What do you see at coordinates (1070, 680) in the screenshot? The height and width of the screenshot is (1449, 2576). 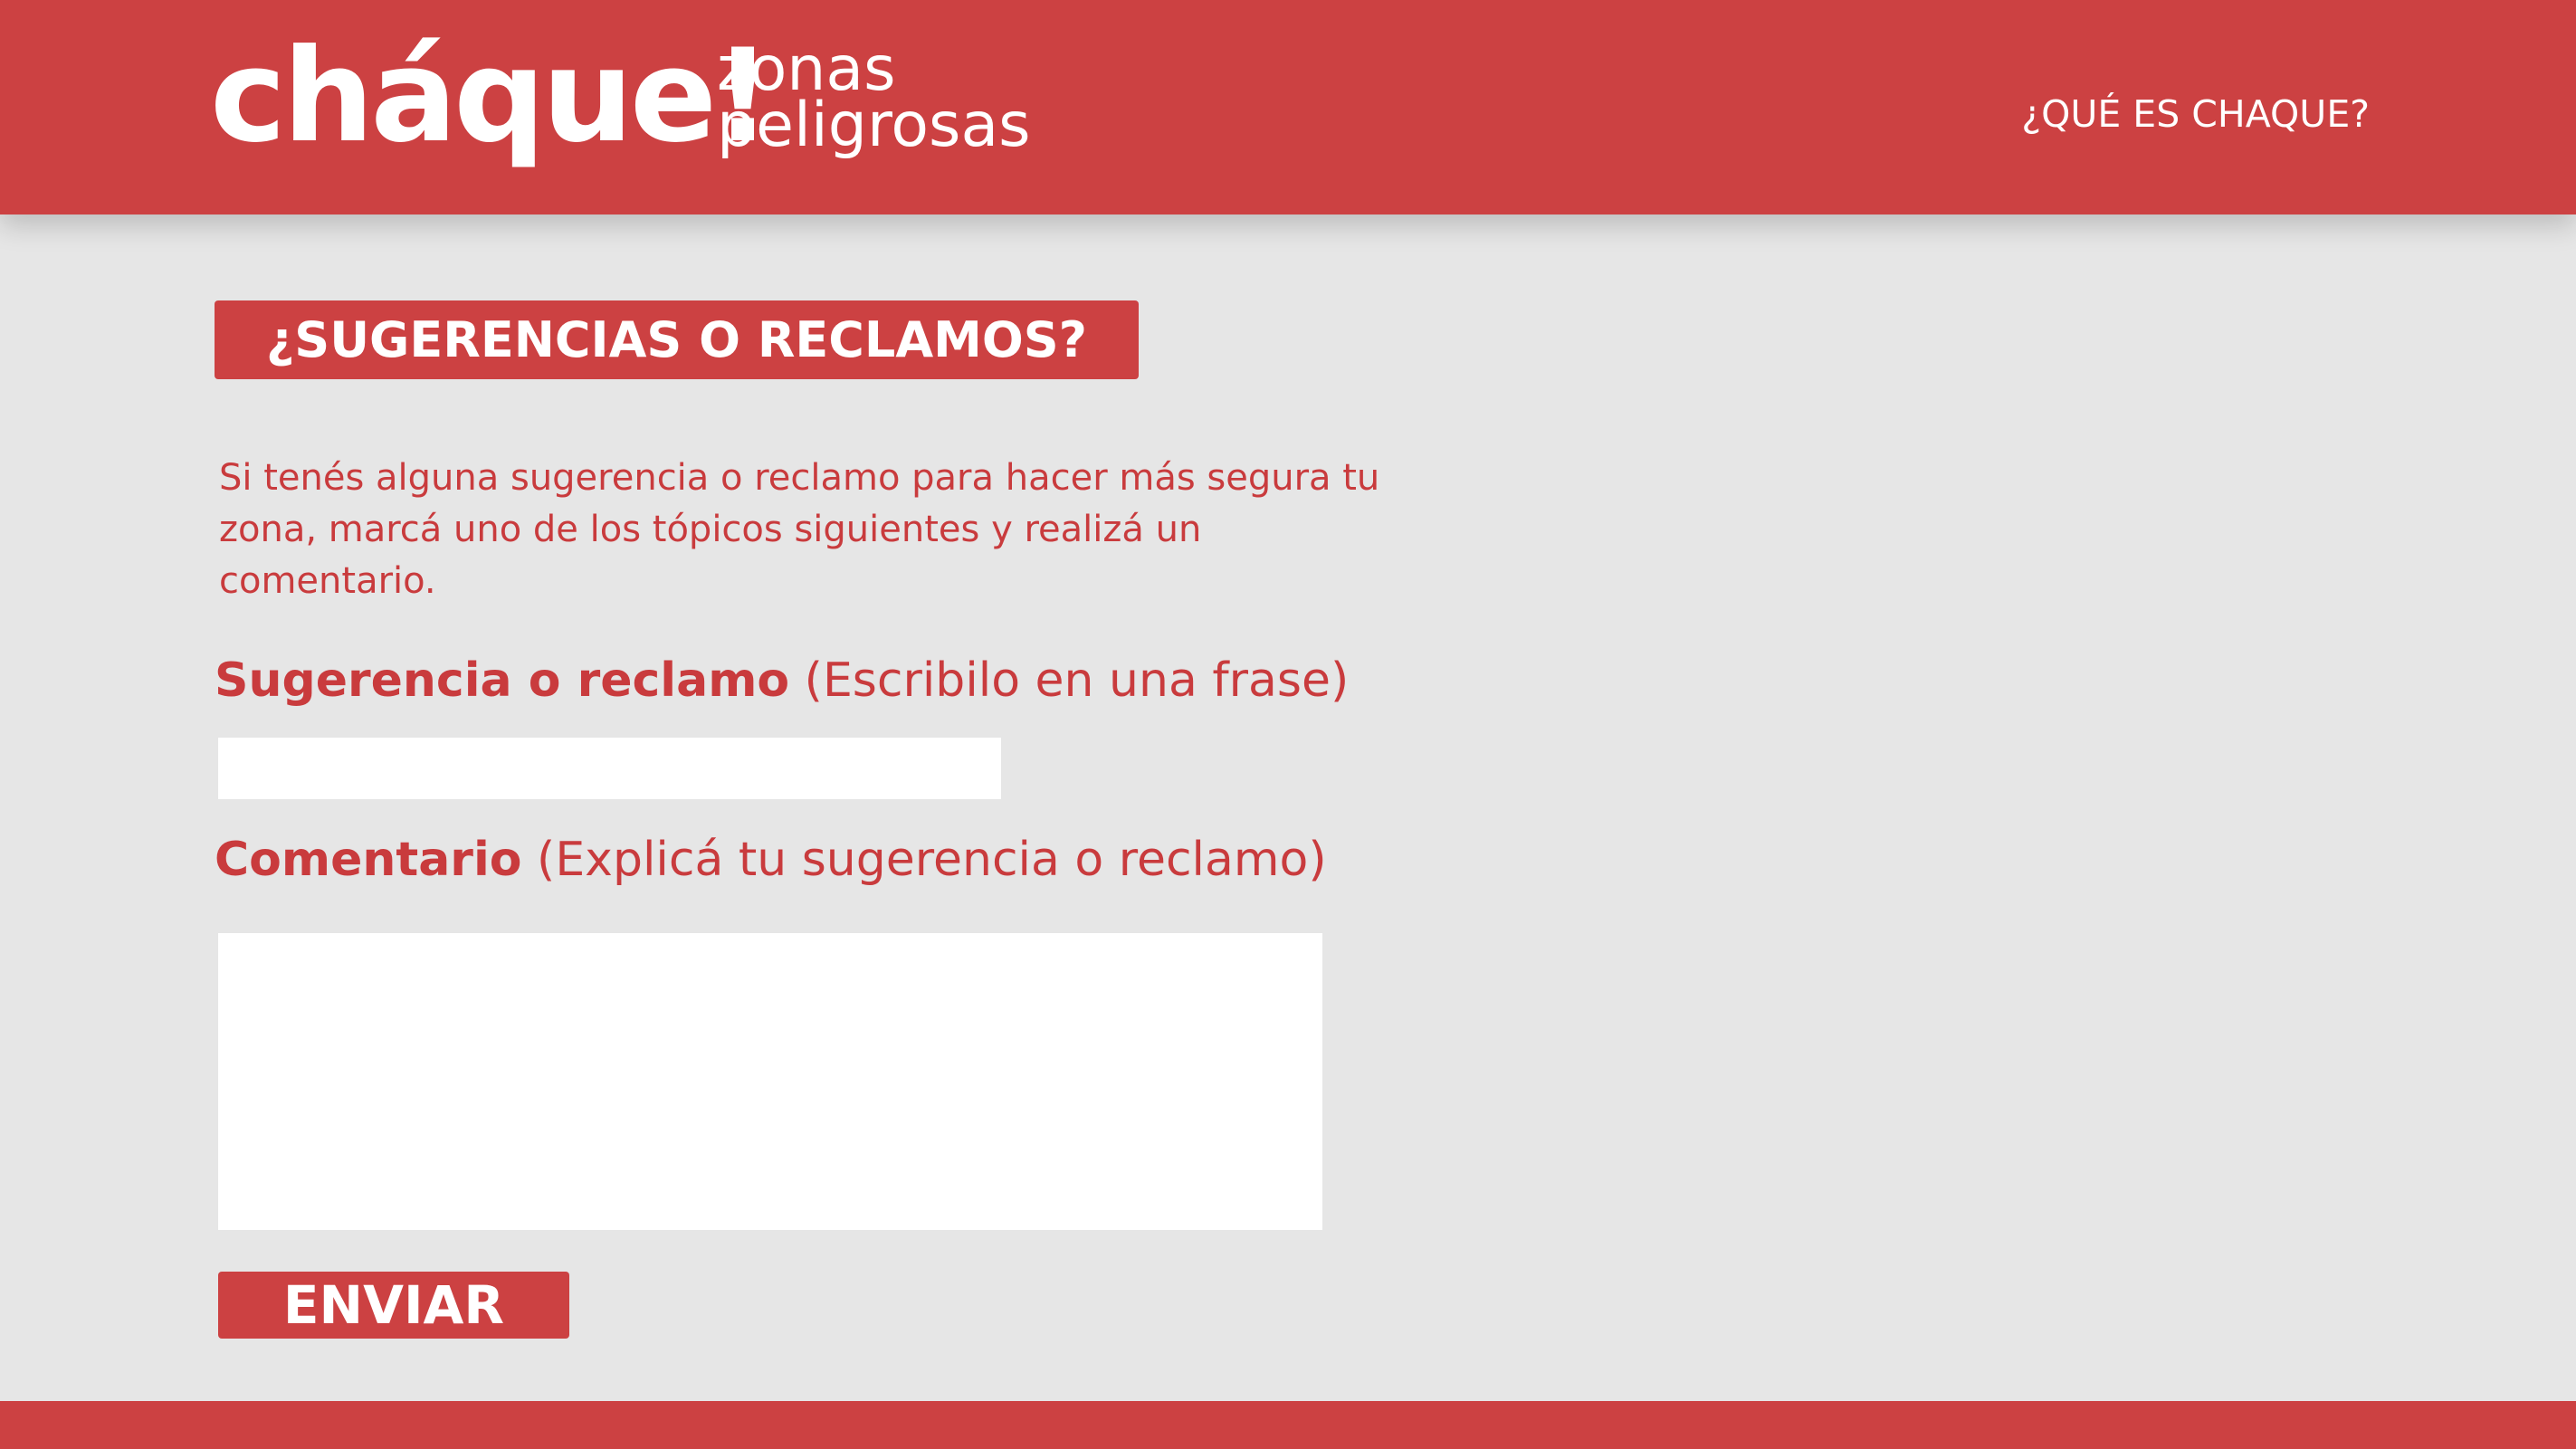 I see `suggestion-label-hint: (Escribilo en una frase)` at bounding box center [1070, 680].